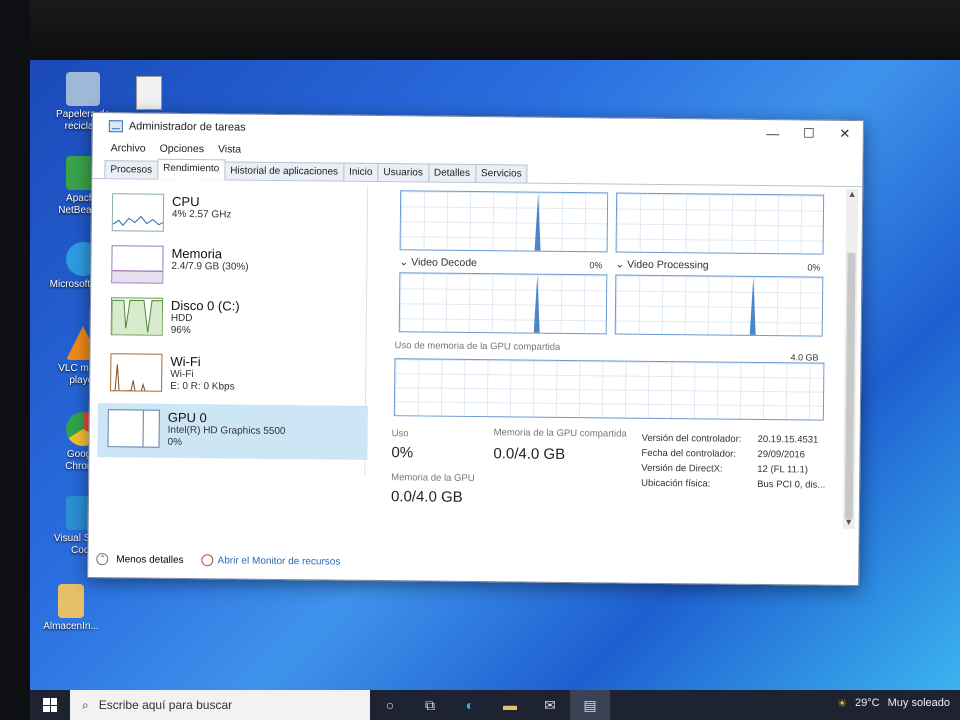  I want to click on windows-logo-icon, so click(50, 705).